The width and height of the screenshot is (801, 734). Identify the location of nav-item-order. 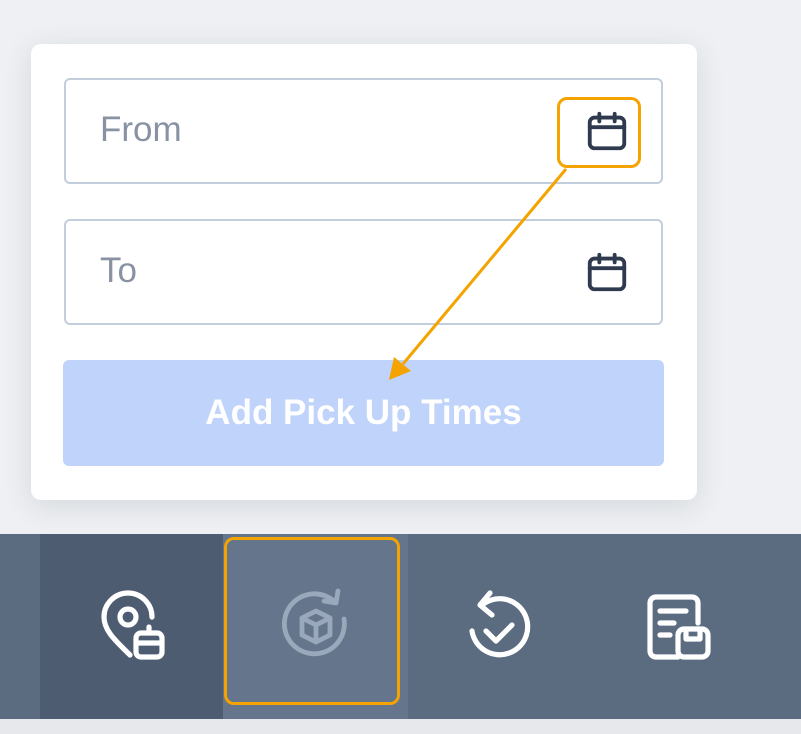
(678, 626).